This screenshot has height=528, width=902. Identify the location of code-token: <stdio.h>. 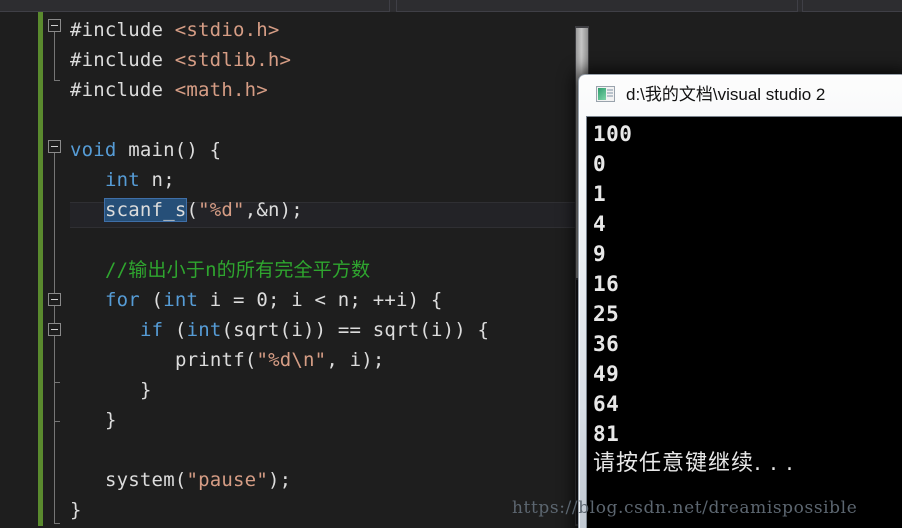
(227, 30).